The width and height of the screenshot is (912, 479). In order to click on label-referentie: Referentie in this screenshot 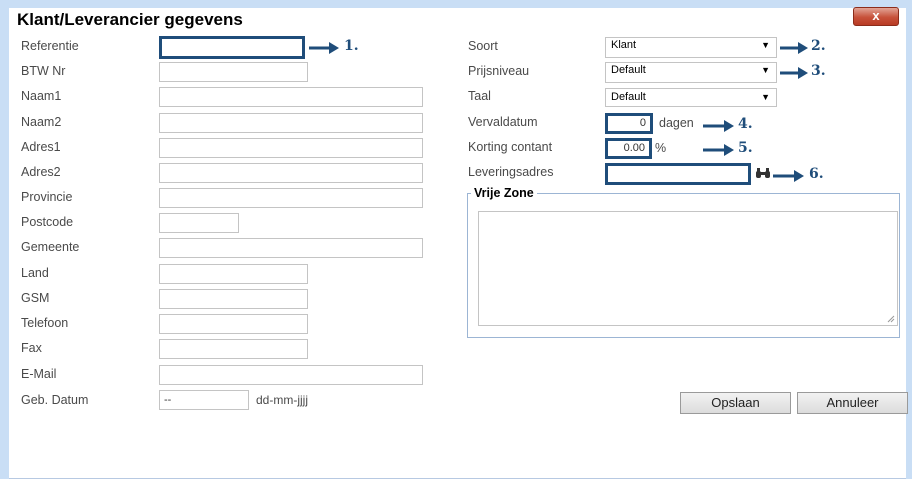, I will do `click(50, 46)`.